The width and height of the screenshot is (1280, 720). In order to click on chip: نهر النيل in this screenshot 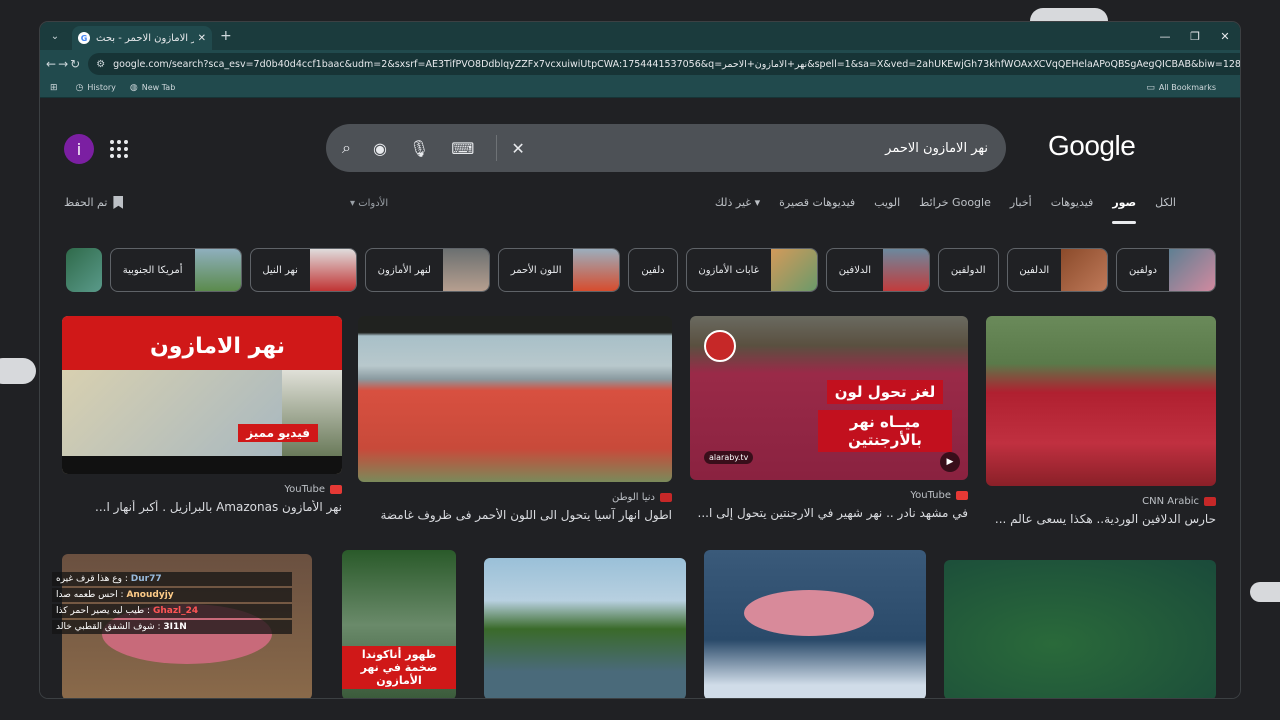, I will do `click(303, 270)`.